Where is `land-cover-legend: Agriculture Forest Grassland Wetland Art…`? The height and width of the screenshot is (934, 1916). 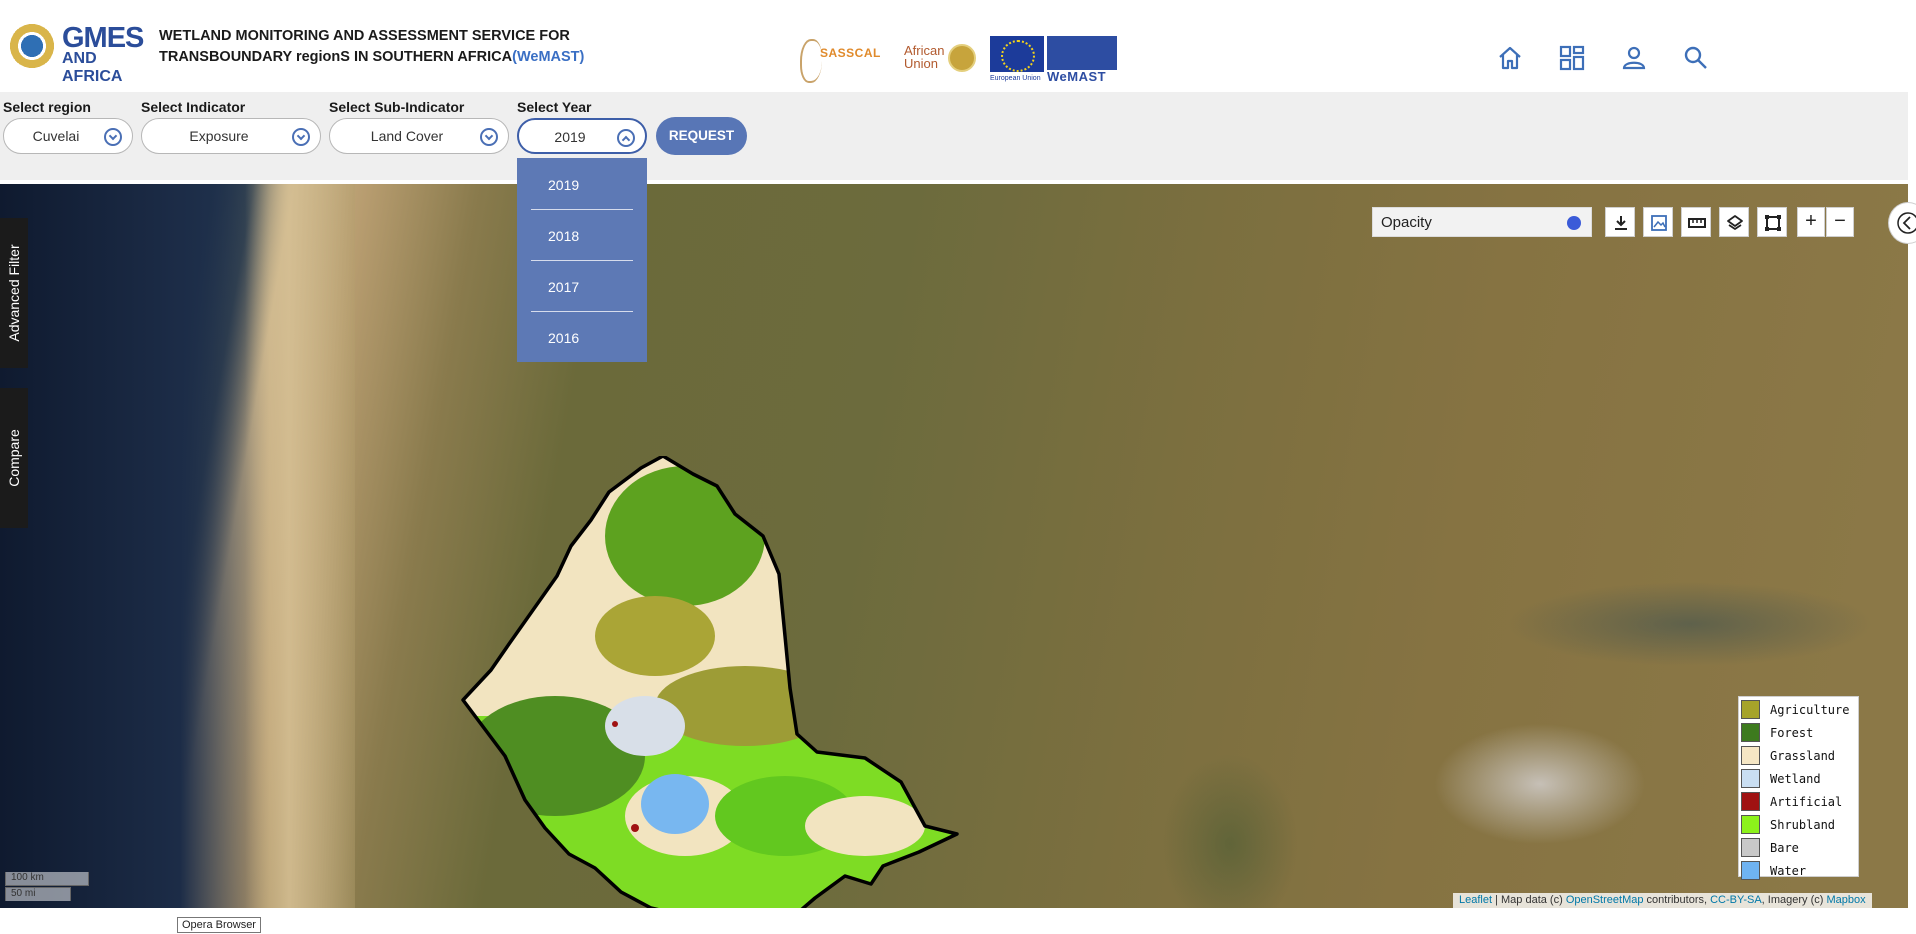 land-cover-legend: Agriculture Forest Grassland Wetland Art… is located at coordinates (1798, 788).